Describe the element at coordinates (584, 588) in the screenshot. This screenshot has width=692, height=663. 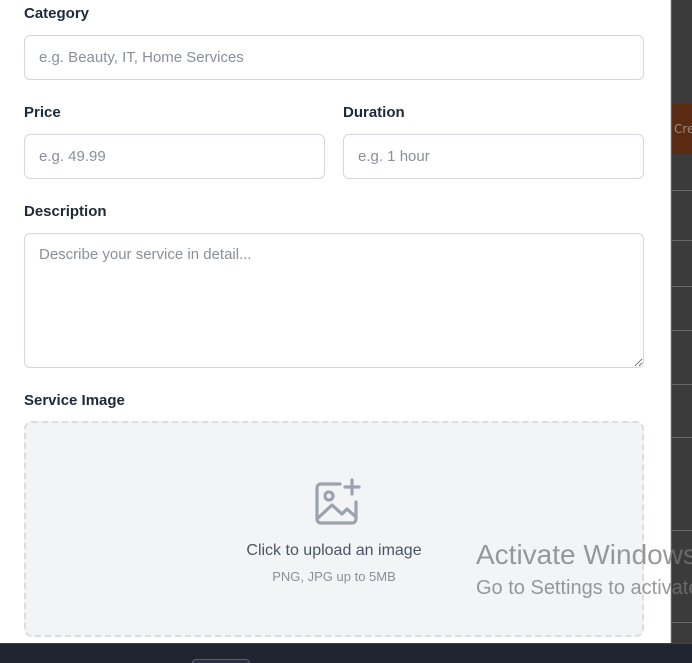
I see `watermark-subtitle: Go to Settings to activate Windows.` at that location.